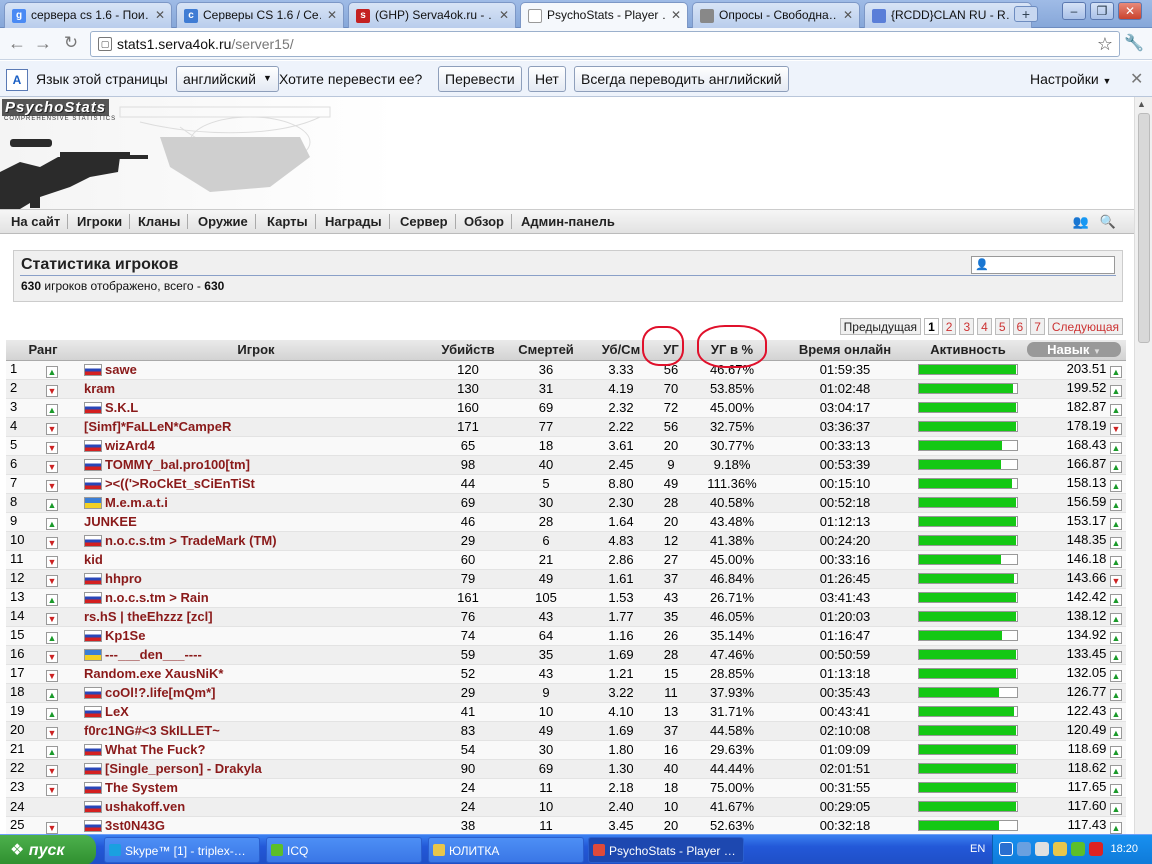 The height and width of the screenshot is (864, 1152). What do you see at coordinates (1037, 326) in the screenshot?
I see `page-link-7: 7` at bounding box center [1037, 326].